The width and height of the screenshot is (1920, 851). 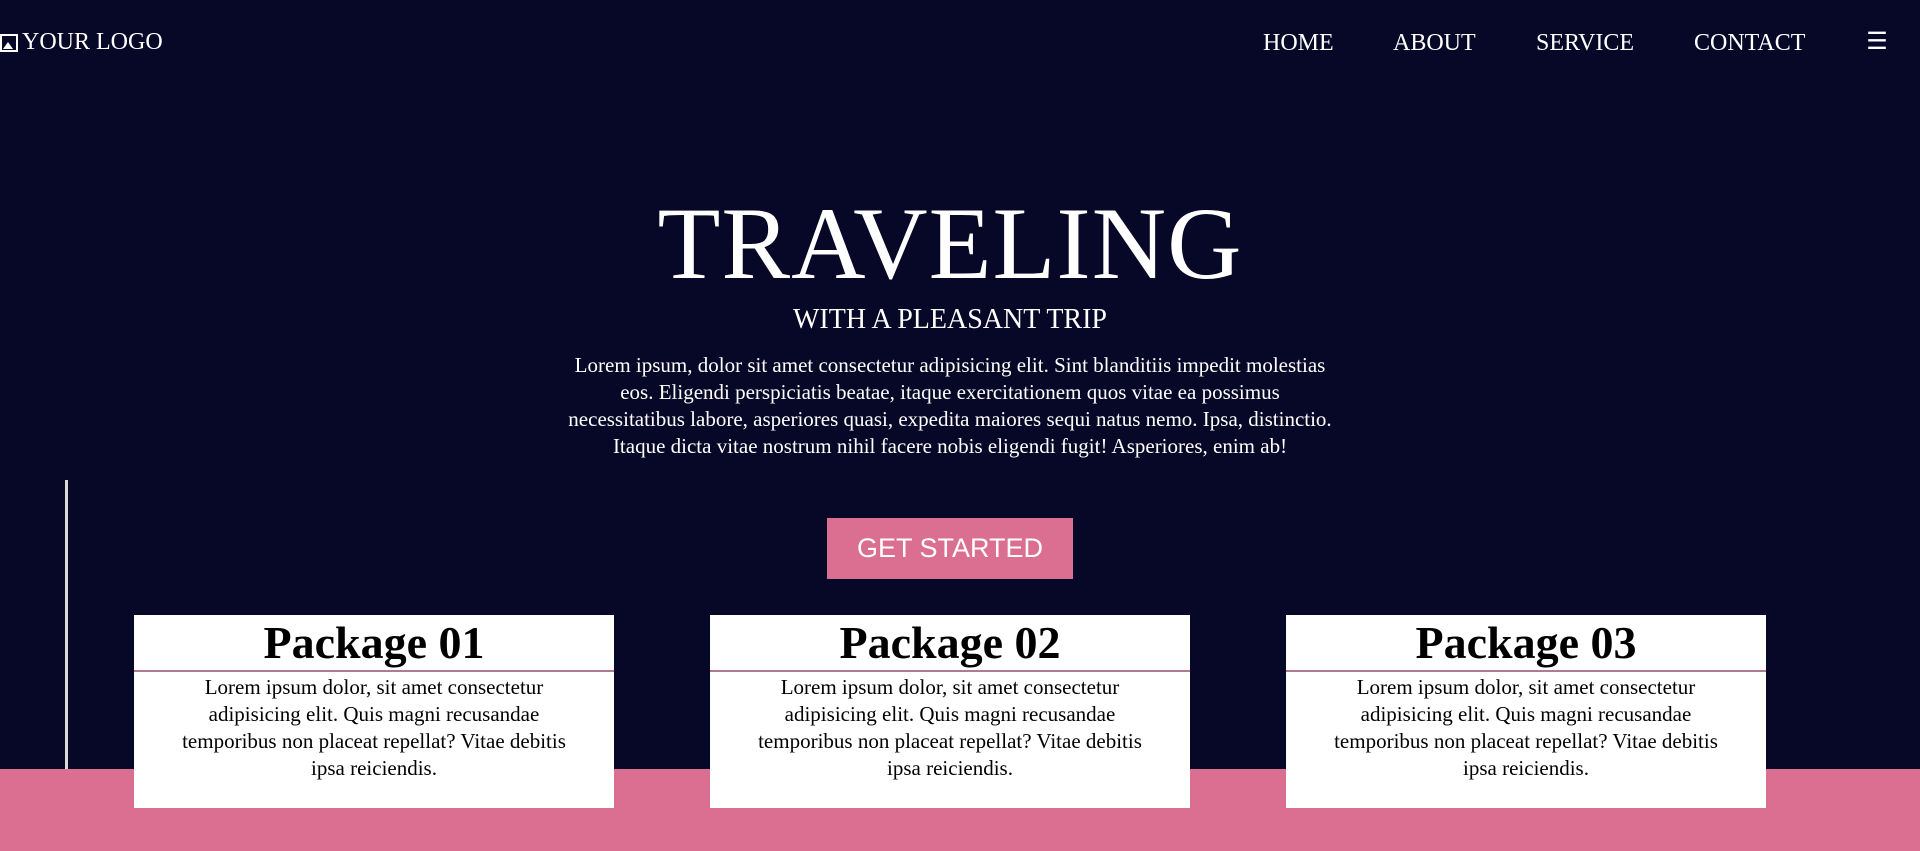 What do you see at coordinates (1298, 43) in the screenshot?
I see `nav-item-home: HOME` at bounding box center [1298, 43].